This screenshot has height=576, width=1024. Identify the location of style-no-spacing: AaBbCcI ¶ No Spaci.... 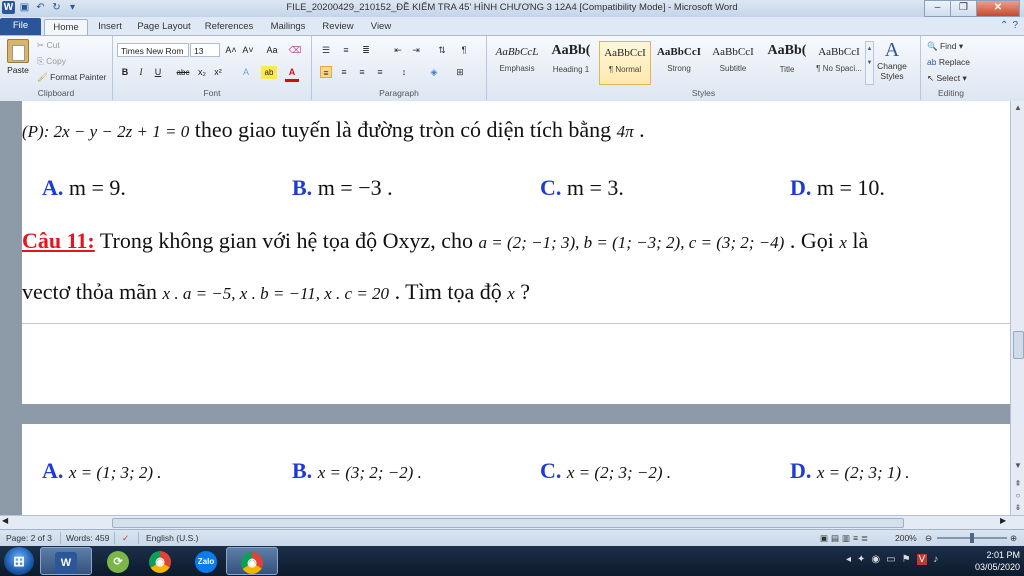
(839, 63).